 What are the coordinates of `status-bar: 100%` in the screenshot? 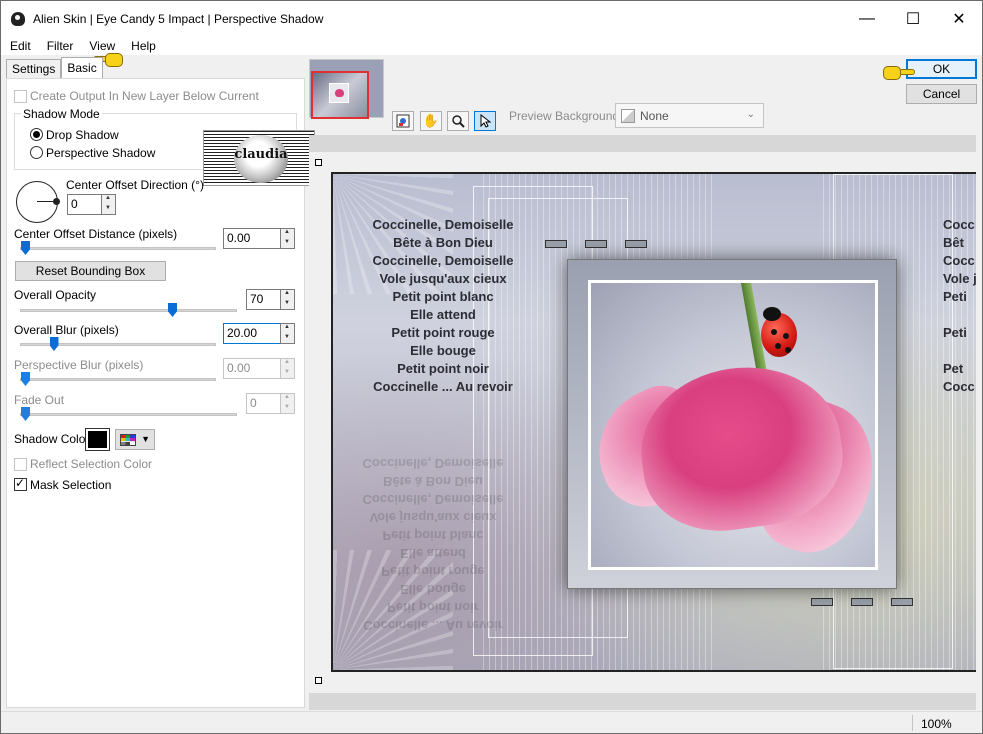 It's located at (491, 722).